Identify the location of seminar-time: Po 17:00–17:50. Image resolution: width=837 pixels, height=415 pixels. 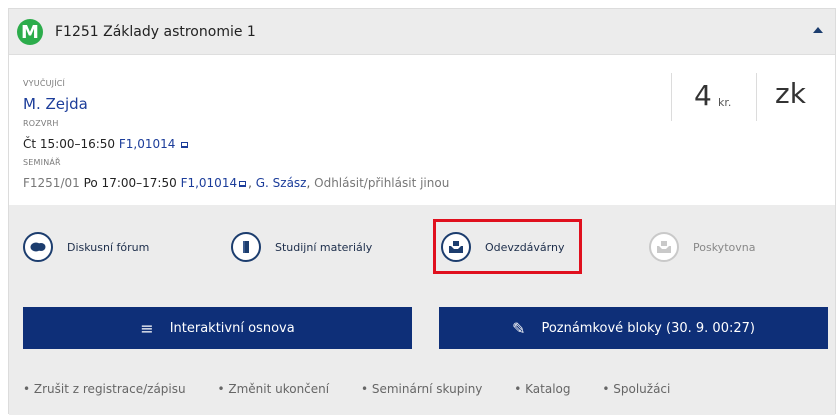
(130, 183).